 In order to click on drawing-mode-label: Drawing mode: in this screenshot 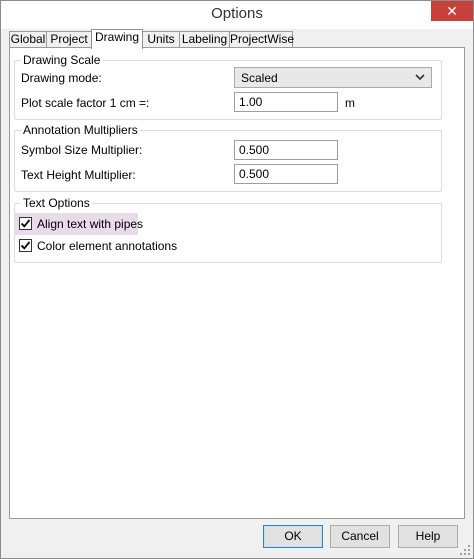, I will do `click(61, 78)`.